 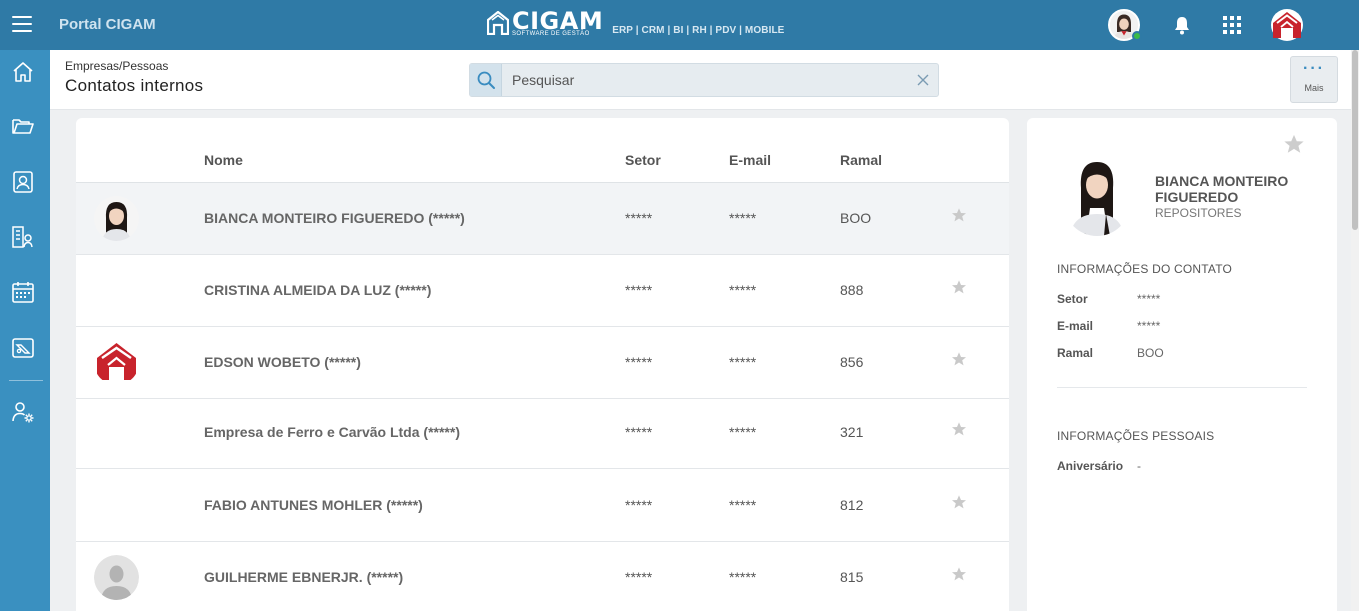 I want to click on contact-extension: 888, so click(x=852, y=290).